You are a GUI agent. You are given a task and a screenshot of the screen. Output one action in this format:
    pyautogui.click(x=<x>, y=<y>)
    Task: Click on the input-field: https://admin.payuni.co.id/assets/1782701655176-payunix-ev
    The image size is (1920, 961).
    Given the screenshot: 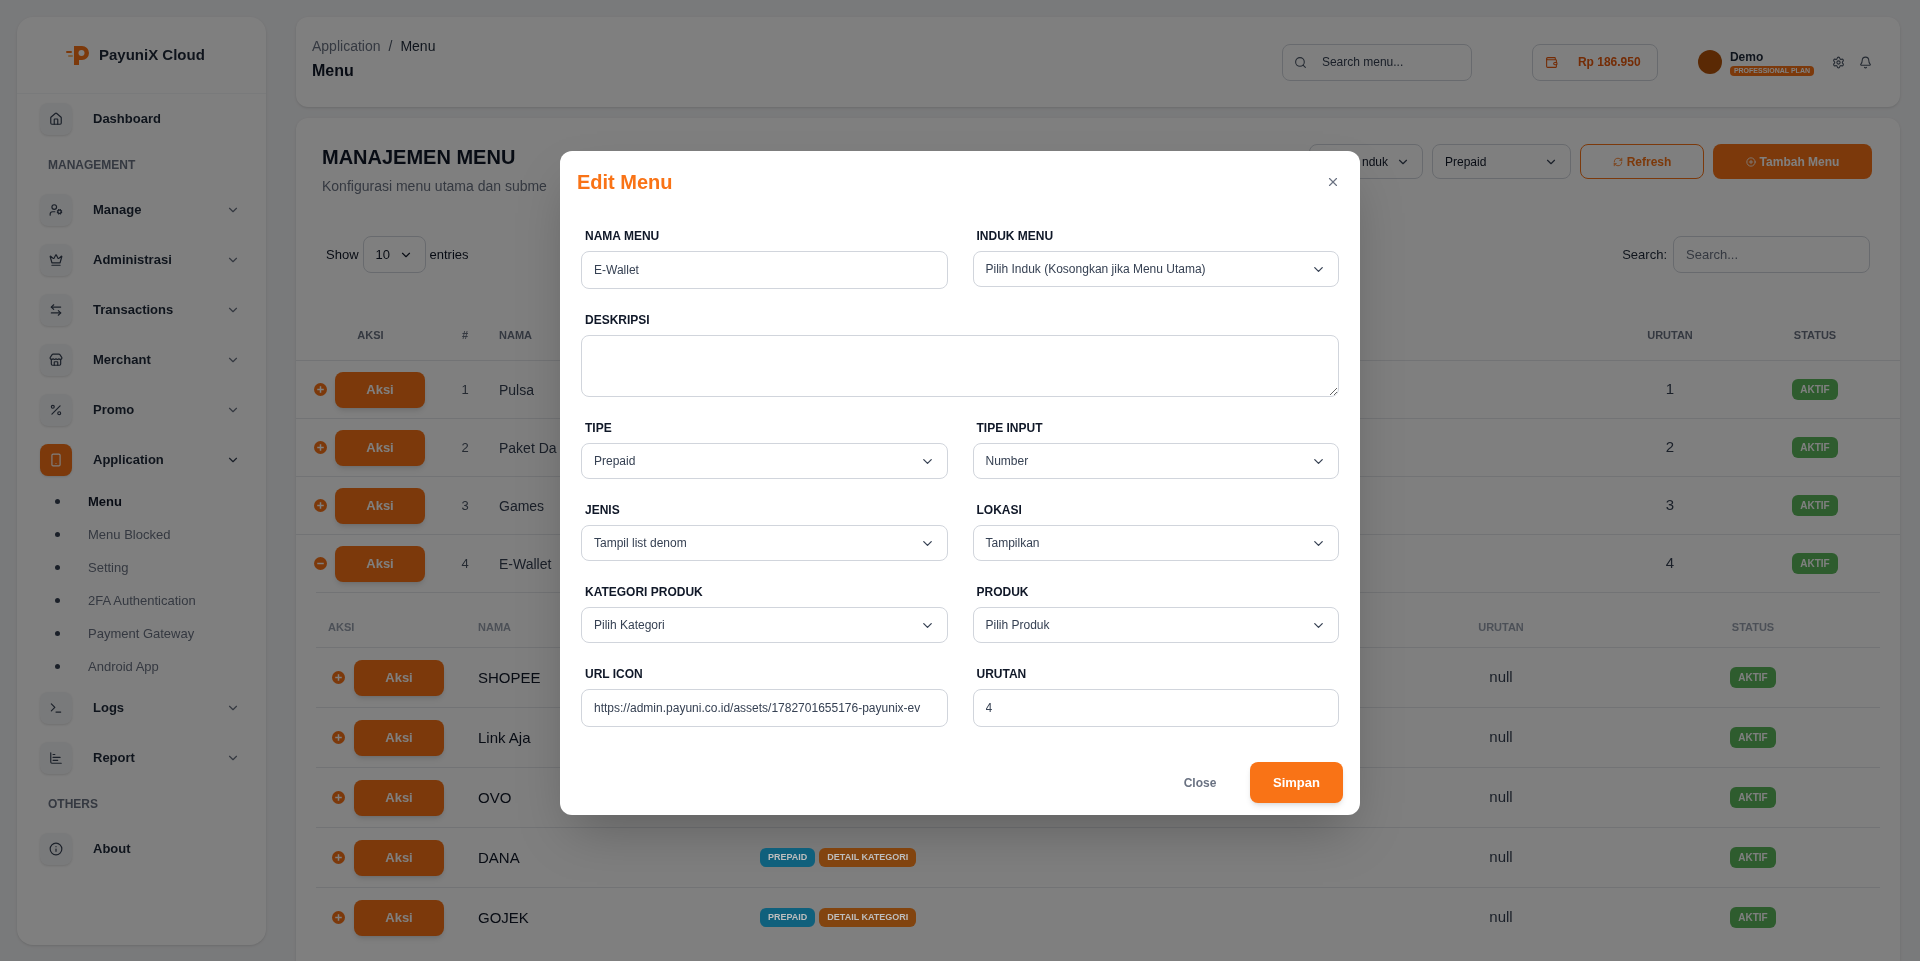 What is the action you would take?
    pyautogui.click(x=764, y=708)
    